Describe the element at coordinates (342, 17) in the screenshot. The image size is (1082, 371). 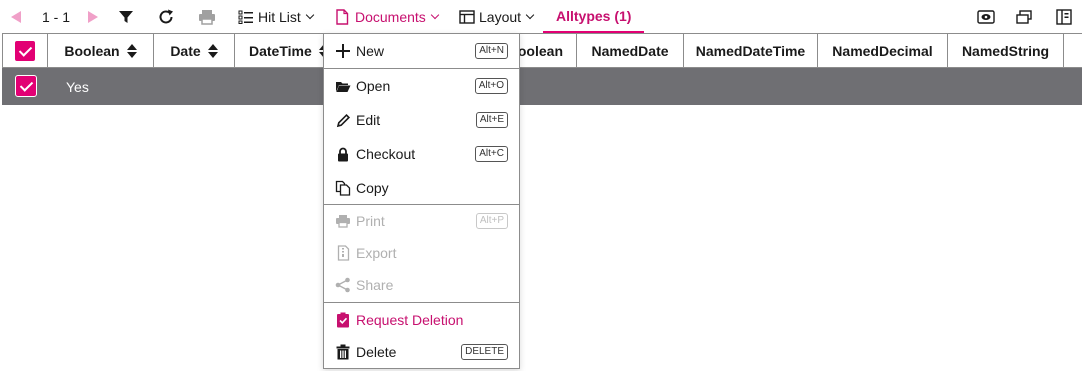
I see `document-icon` at that location.